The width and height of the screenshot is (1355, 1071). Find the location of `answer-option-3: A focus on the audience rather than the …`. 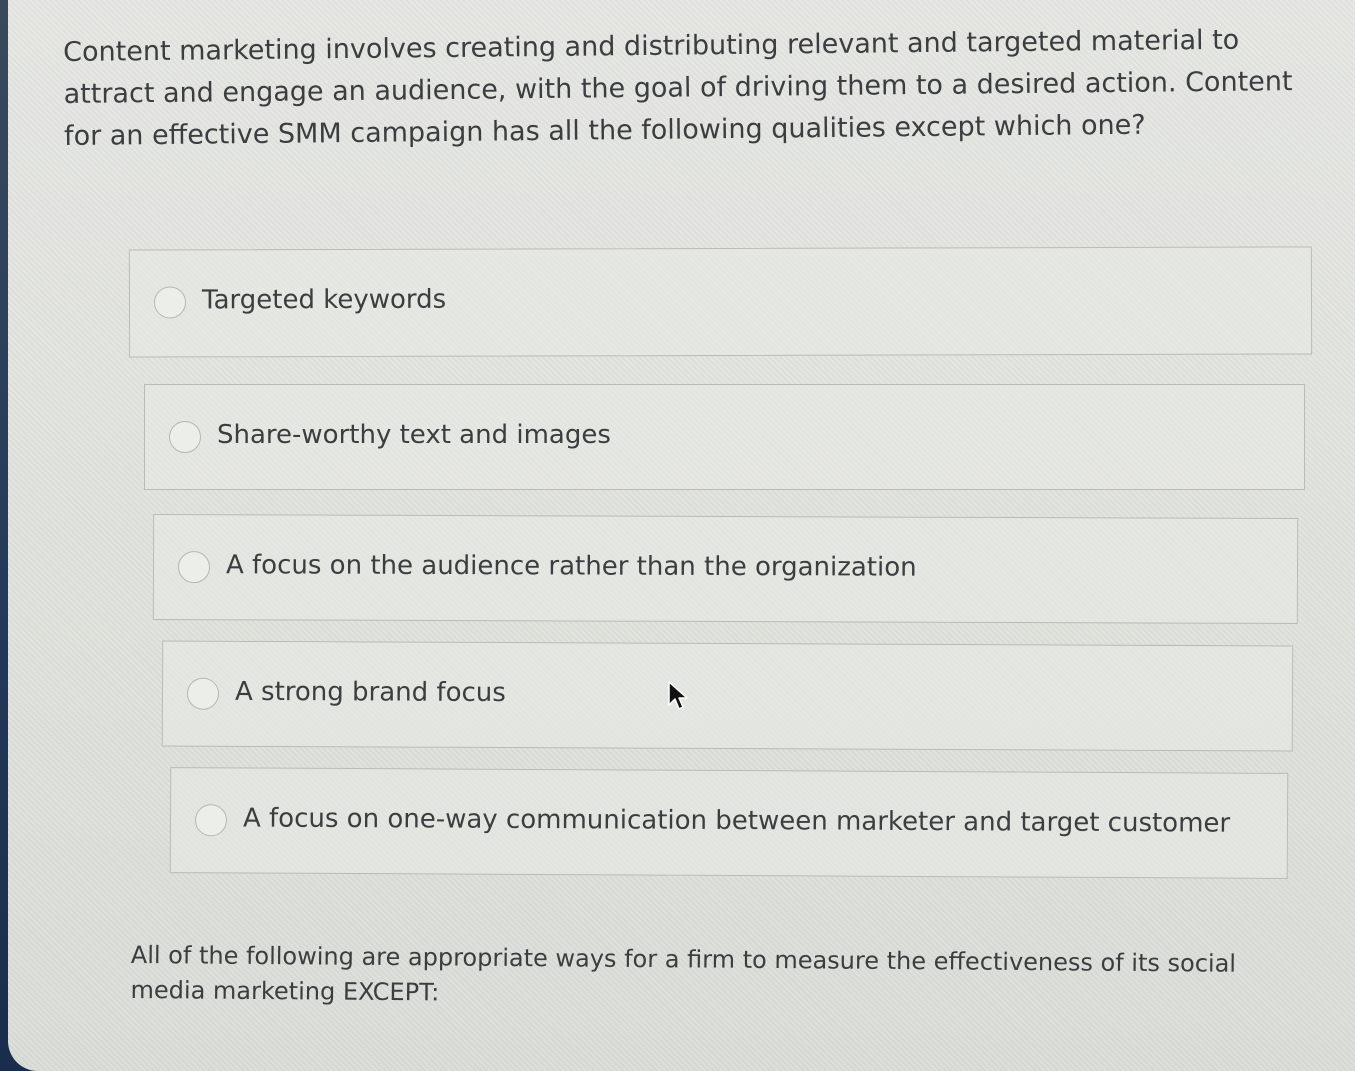

answer-option-3: A focus on the audience rather than the … is located at coordinates (725, 569).